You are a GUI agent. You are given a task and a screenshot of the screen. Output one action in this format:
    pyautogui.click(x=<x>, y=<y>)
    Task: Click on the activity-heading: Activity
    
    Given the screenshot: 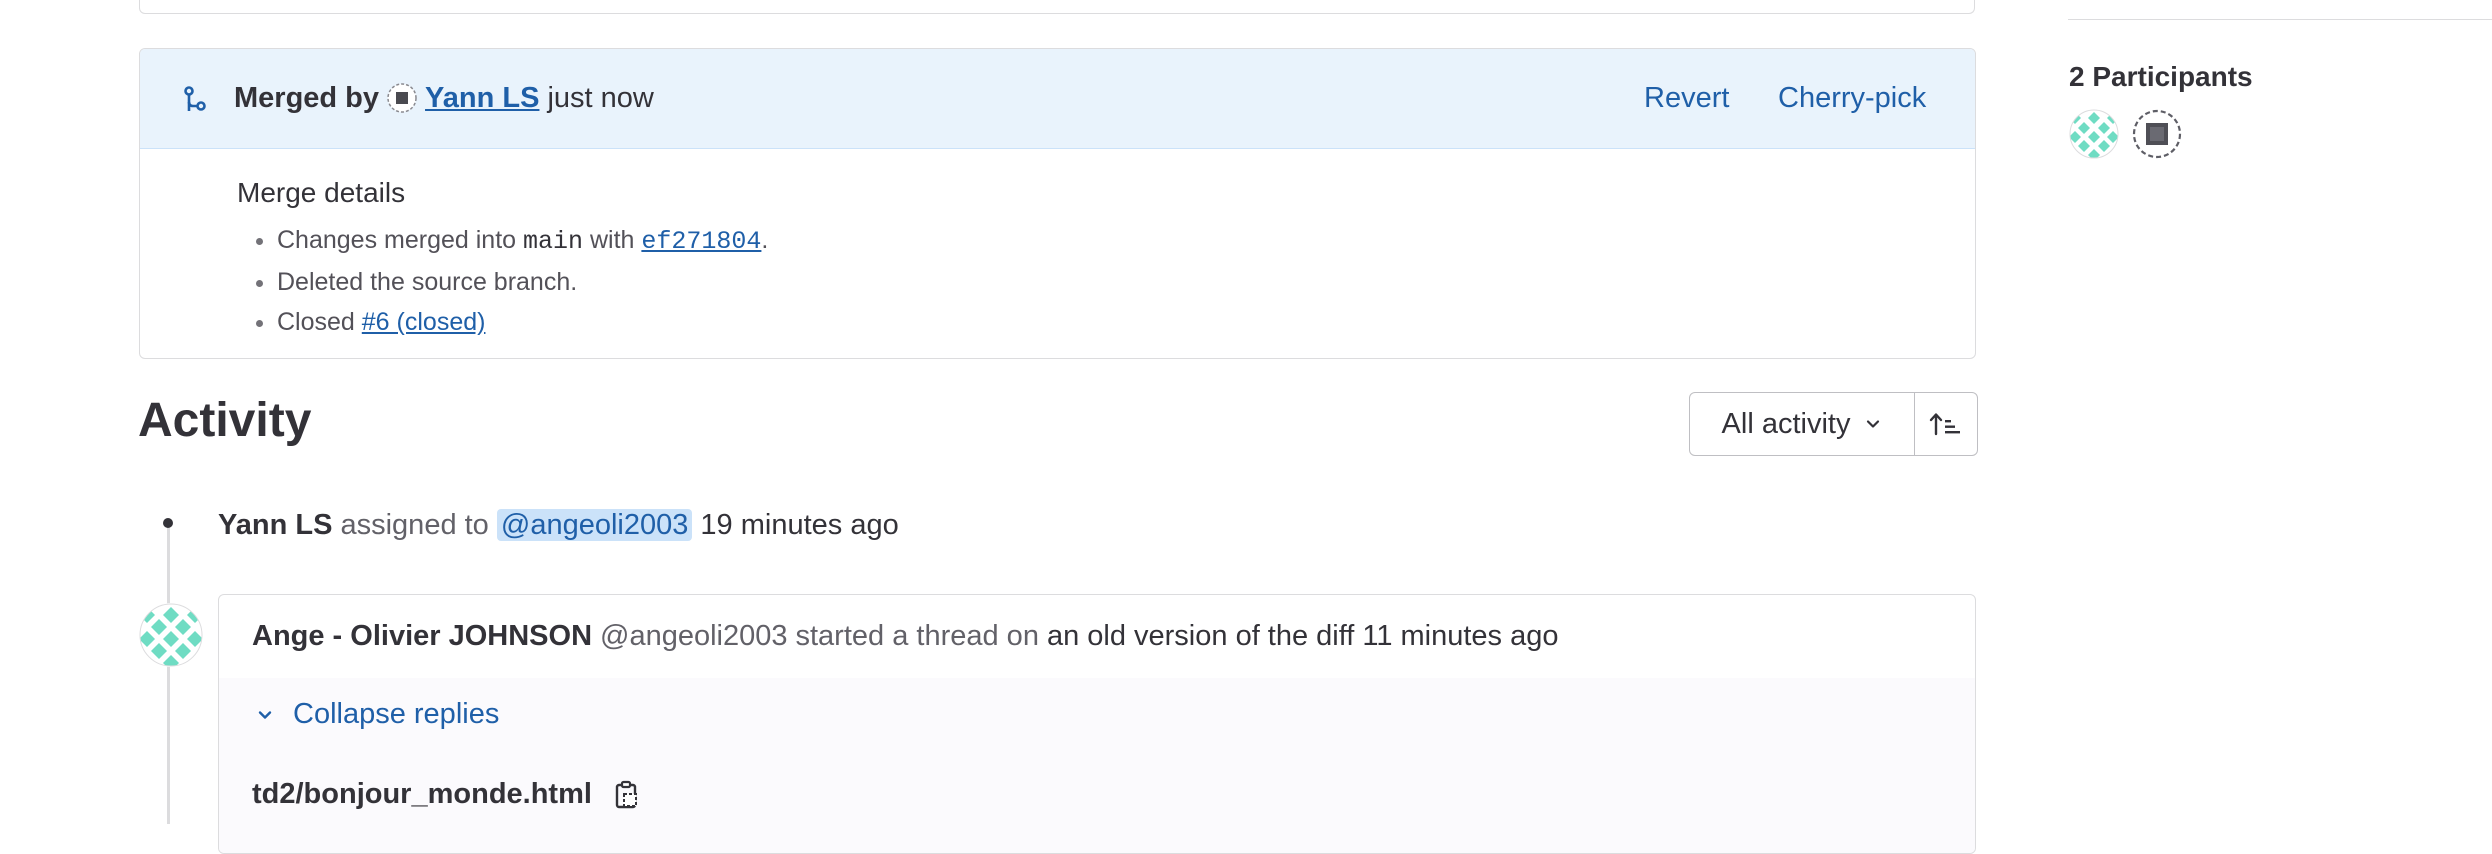 What is the action you would take?
    pyautogui.click(x=225, y=420)
    